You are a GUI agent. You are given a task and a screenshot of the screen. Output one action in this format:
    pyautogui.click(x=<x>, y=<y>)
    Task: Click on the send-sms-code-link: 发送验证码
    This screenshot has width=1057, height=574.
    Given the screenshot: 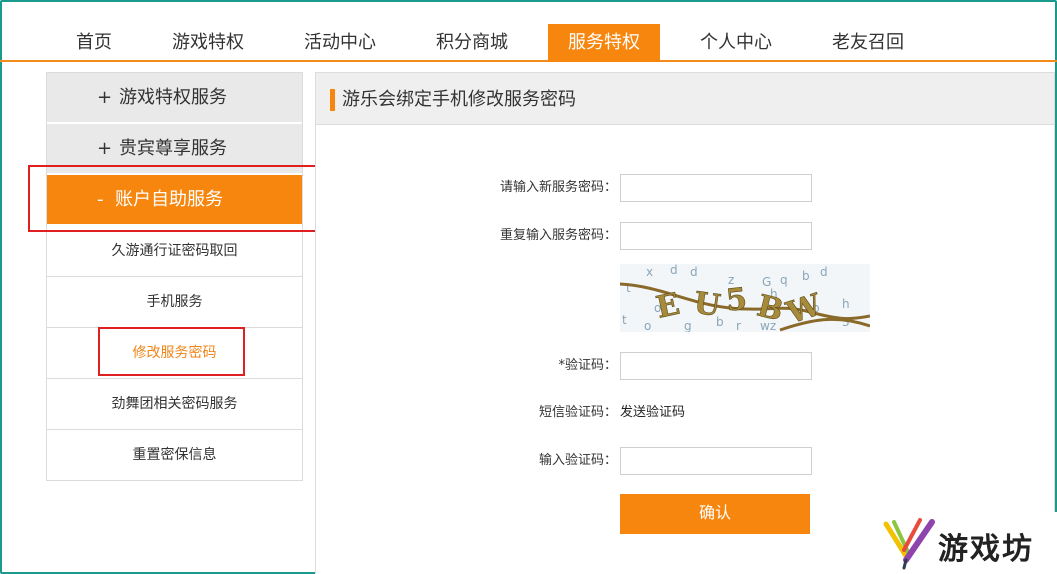 What is the action you would take?
    pyautogui.click(x=652, y=413)
    